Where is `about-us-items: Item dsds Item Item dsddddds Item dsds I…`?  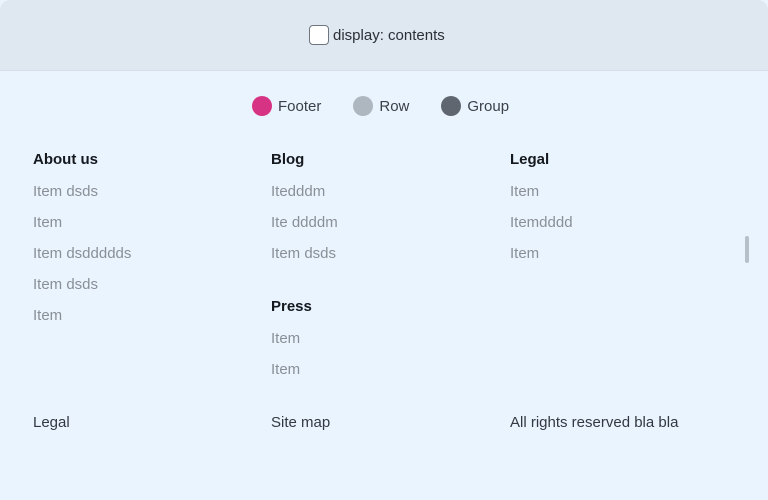 about-us-items: Item dsds Item Item dsddddds Item dsds I… is located at coordinates (143, 253).